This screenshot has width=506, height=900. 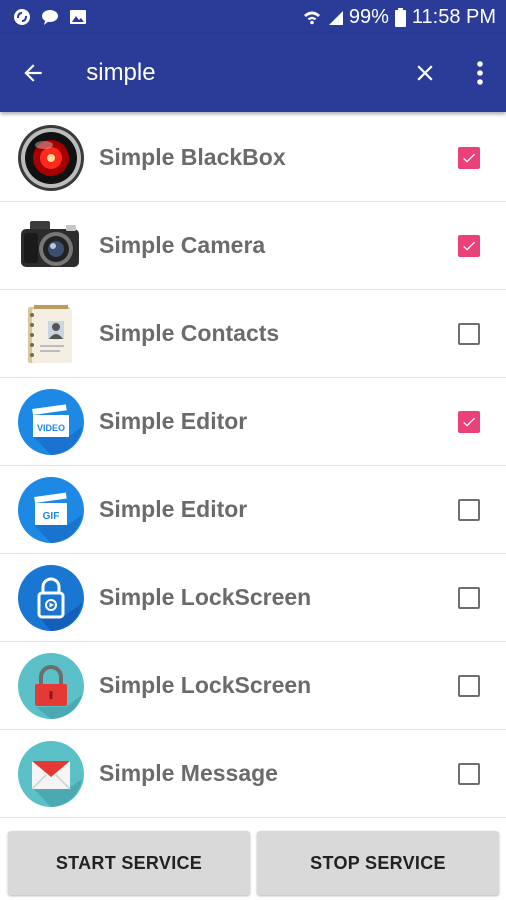 I want to click on list-item: Simple Camera, so click(x=253, y=246).